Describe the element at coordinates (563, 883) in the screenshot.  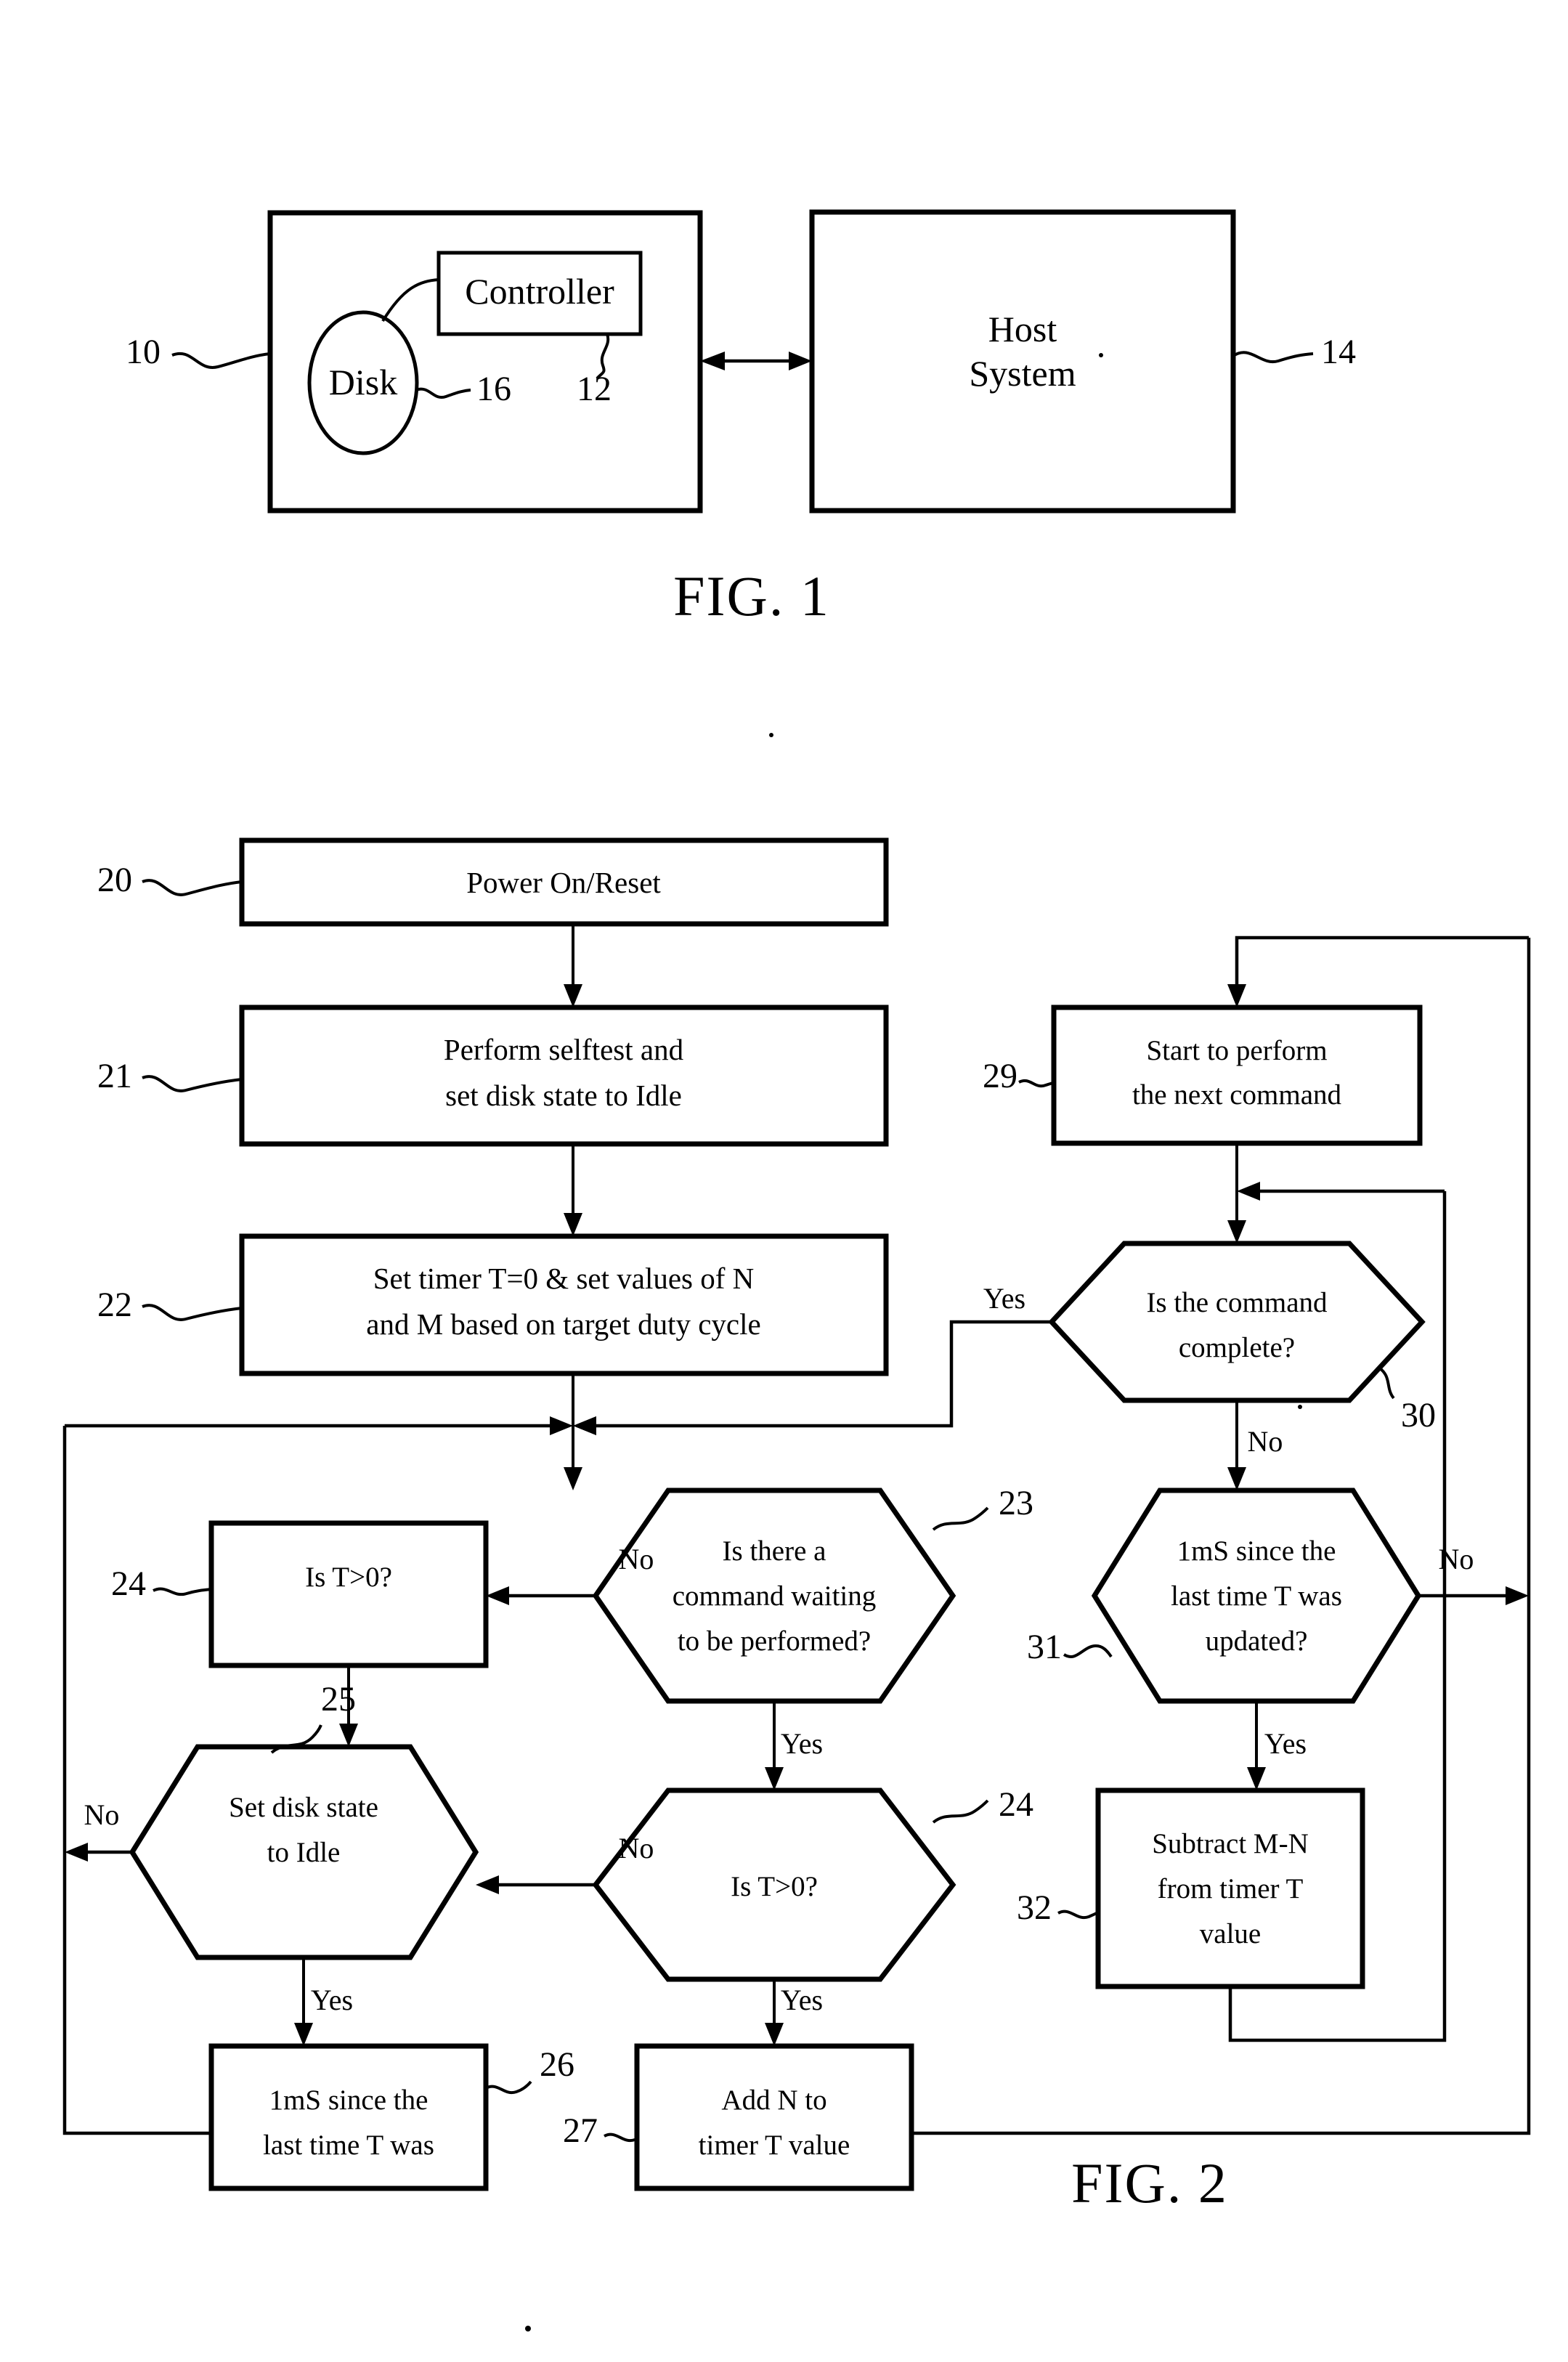
I see `node-20-label-line1: Power On/Reset` at that location.